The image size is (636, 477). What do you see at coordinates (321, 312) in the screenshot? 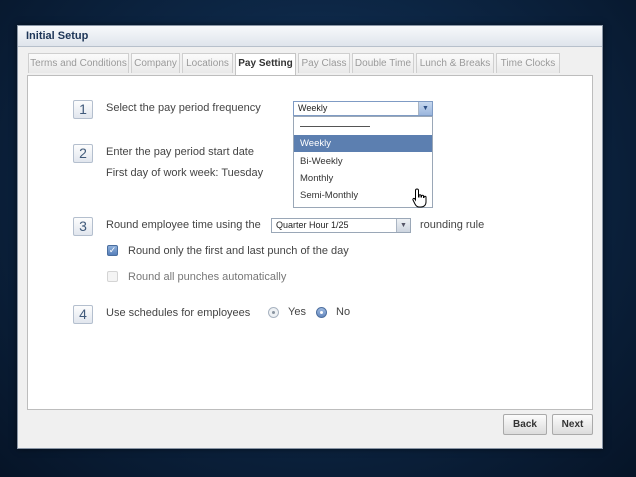
I see `schedules-no-radio` at bounding box center [321, 312].